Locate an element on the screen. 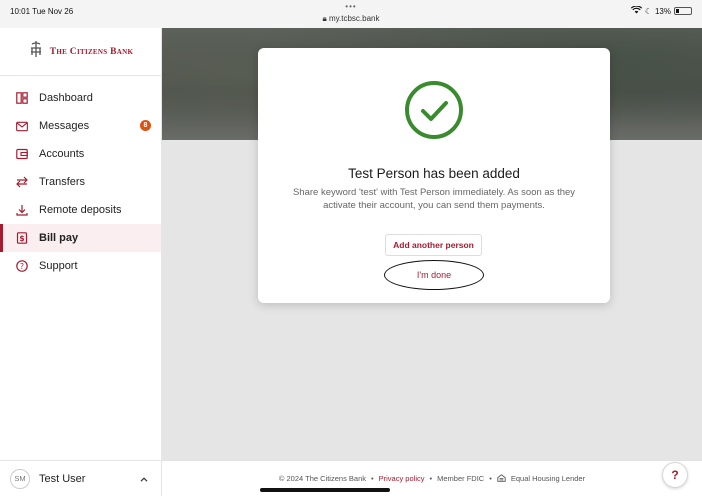 This screenshot has width=702, height=496. unread-badge: 8 is located at coordinates (145, 125).